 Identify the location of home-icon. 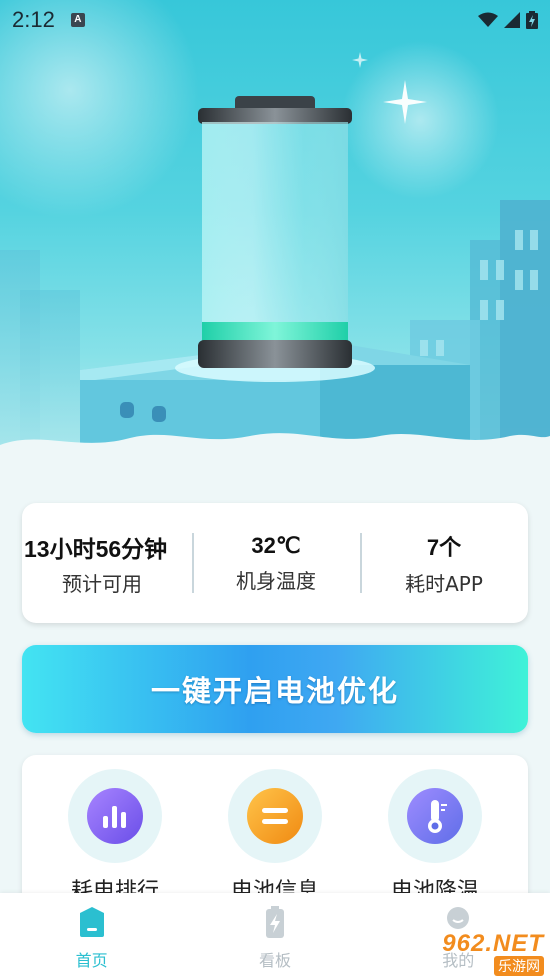
(91, 922).